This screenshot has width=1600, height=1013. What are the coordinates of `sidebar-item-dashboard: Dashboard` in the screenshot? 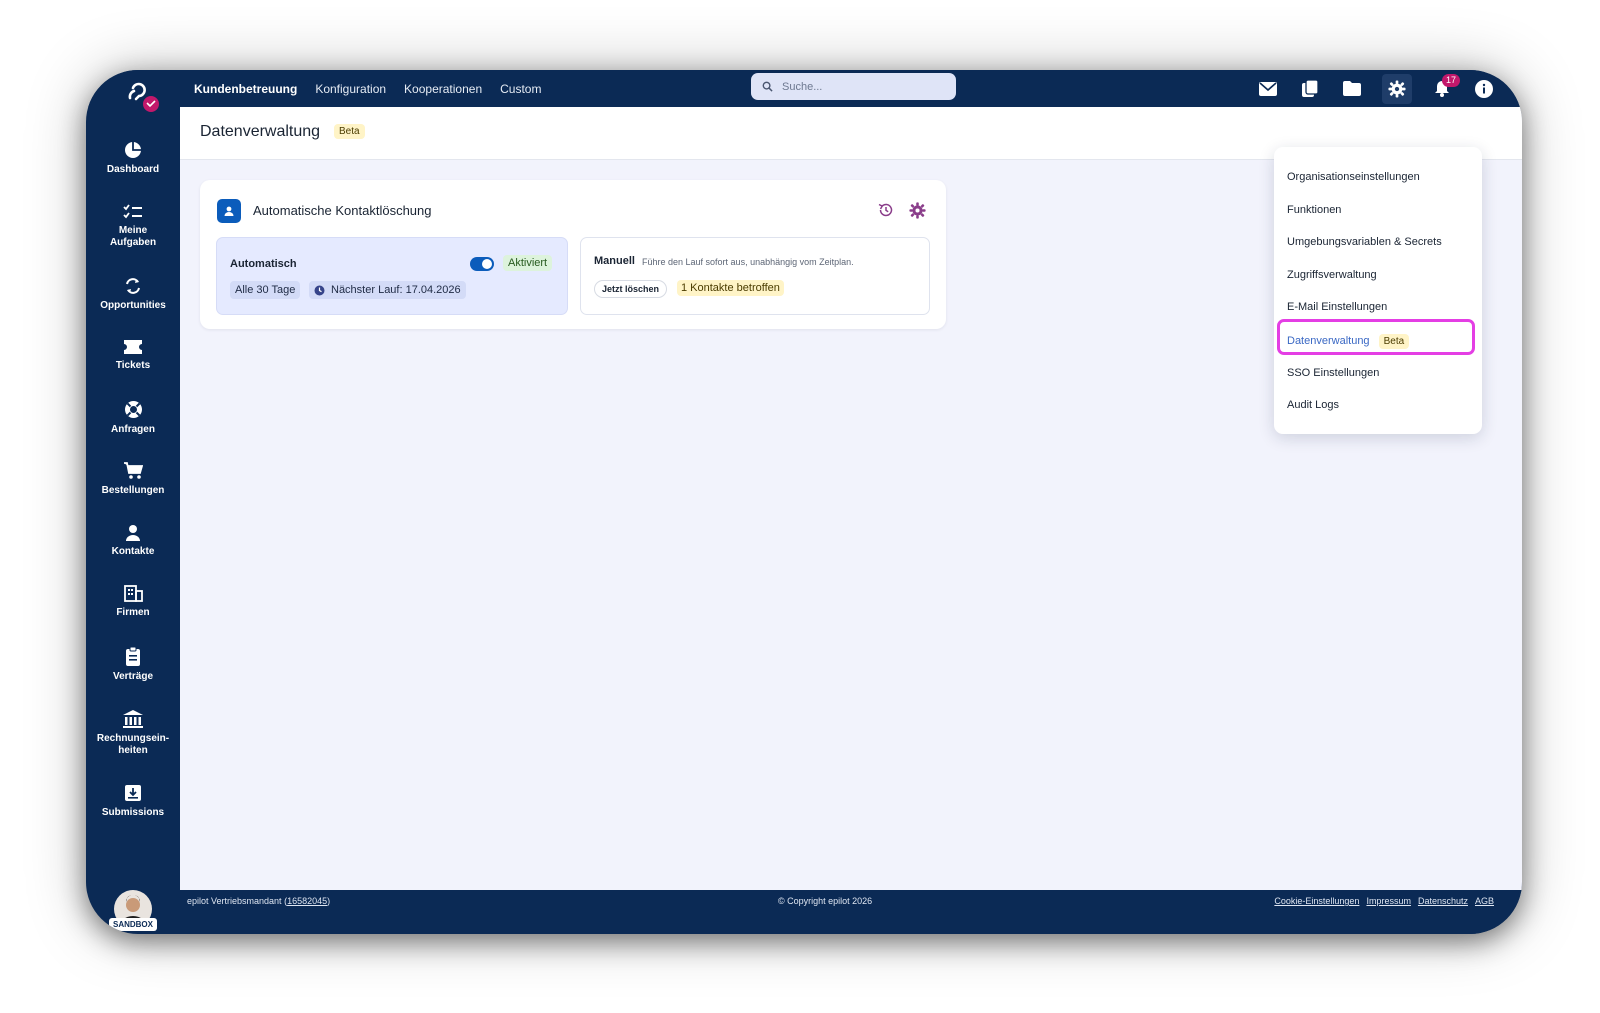 It's located at (133, 158).